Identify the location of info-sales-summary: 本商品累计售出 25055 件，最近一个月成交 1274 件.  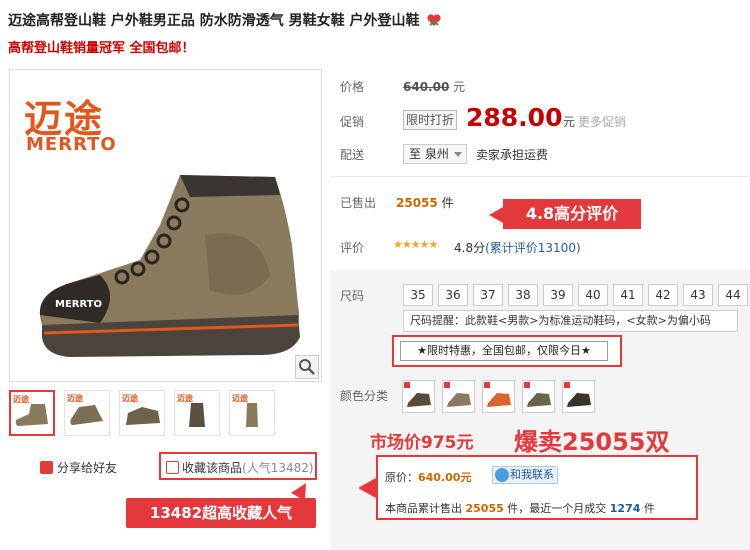
(520, 508).